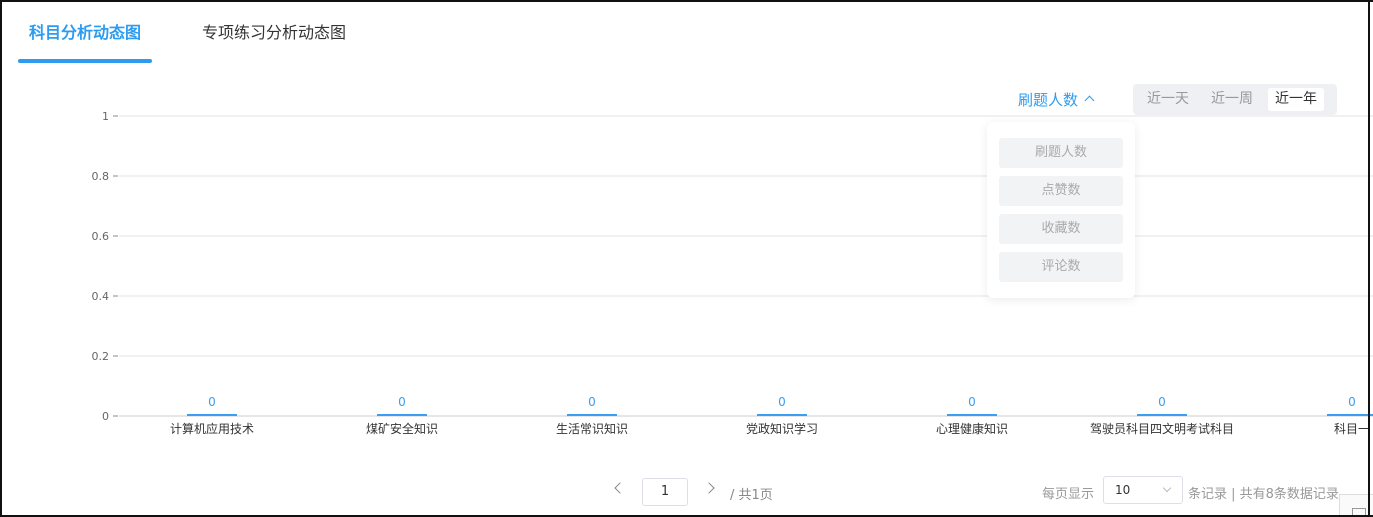 Image resolution: width=1373 pixels, height=517 pixels. What do you see at coordinates (1068, 494) in the screenshot?
I see `page-size-label: 每页显示` at bounding box center [1068, 494].